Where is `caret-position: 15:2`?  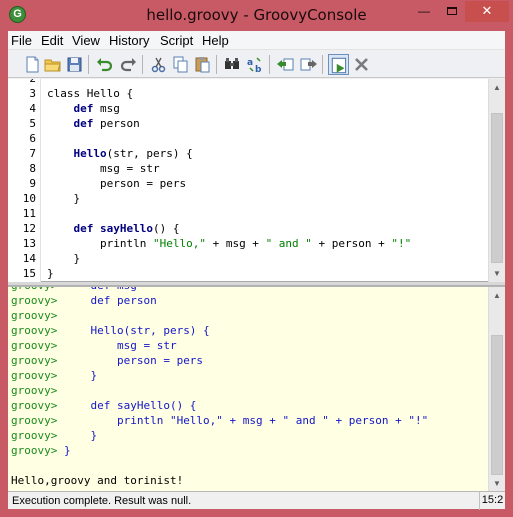 caret-position: 15:2 is located at coordinates (492, 501).